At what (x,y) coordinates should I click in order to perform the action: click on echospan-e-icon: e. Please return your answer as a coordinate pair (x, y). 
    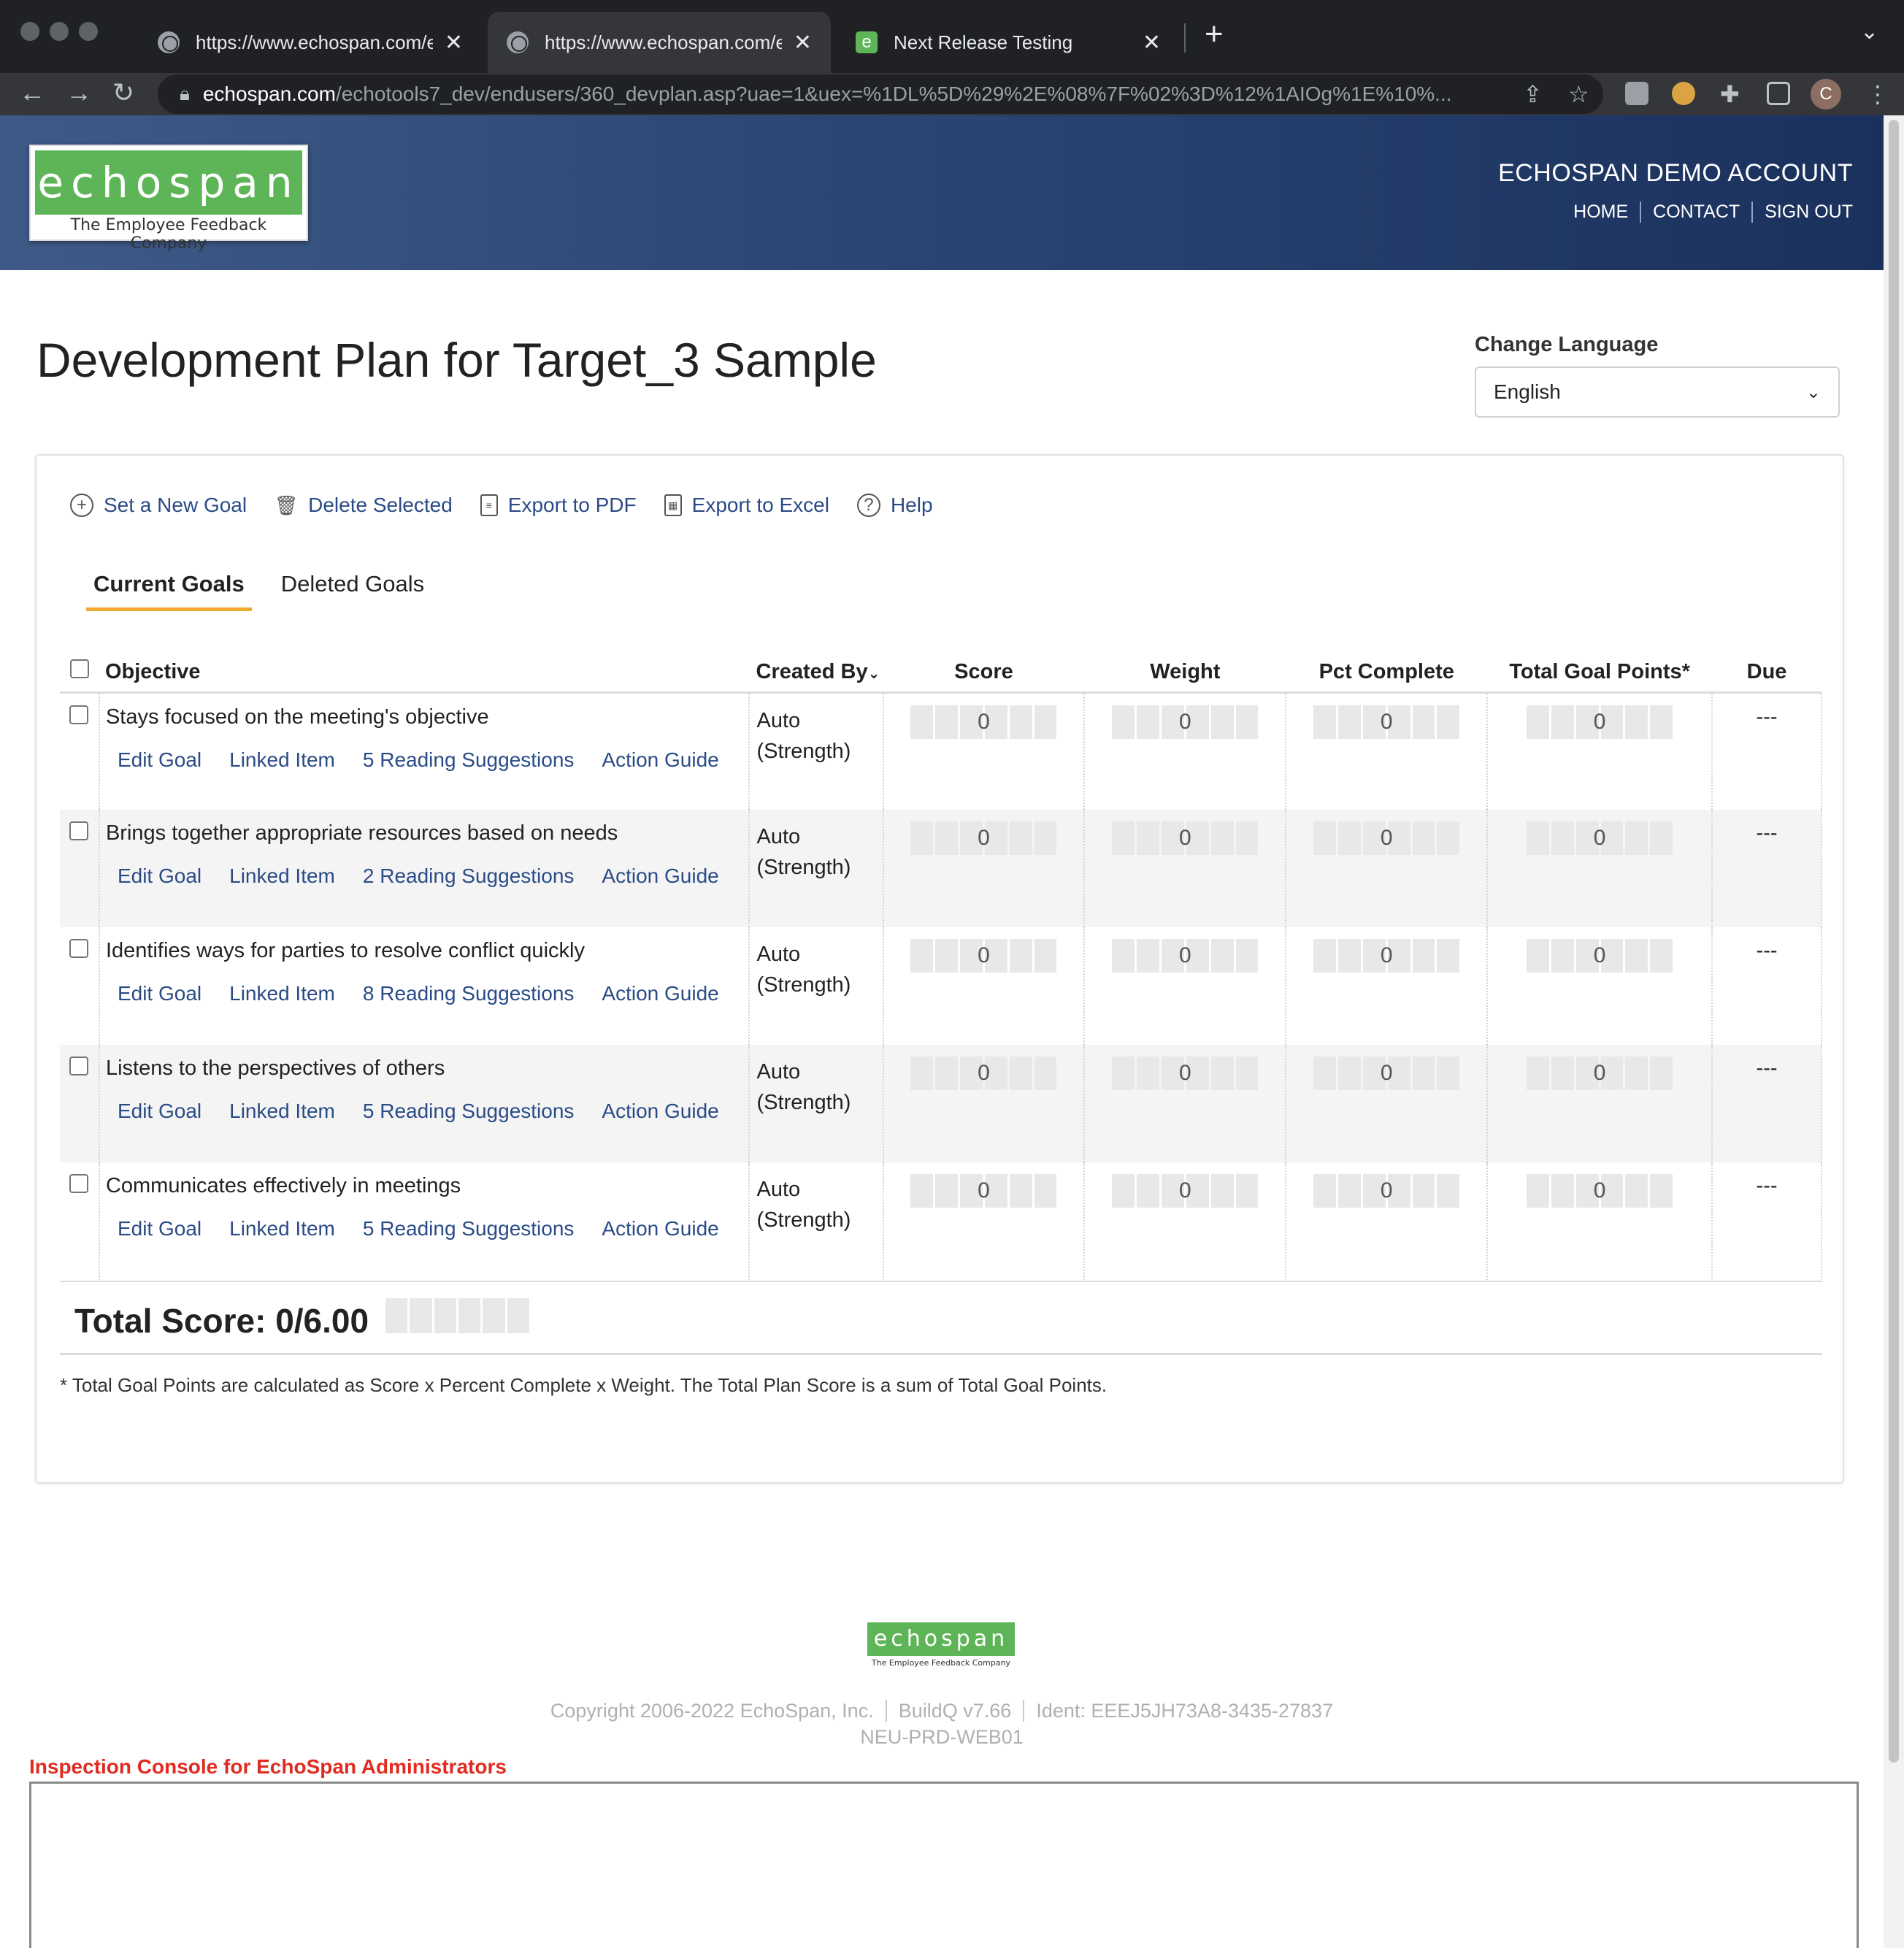
    Looking at the image, I should click on (867, 42).